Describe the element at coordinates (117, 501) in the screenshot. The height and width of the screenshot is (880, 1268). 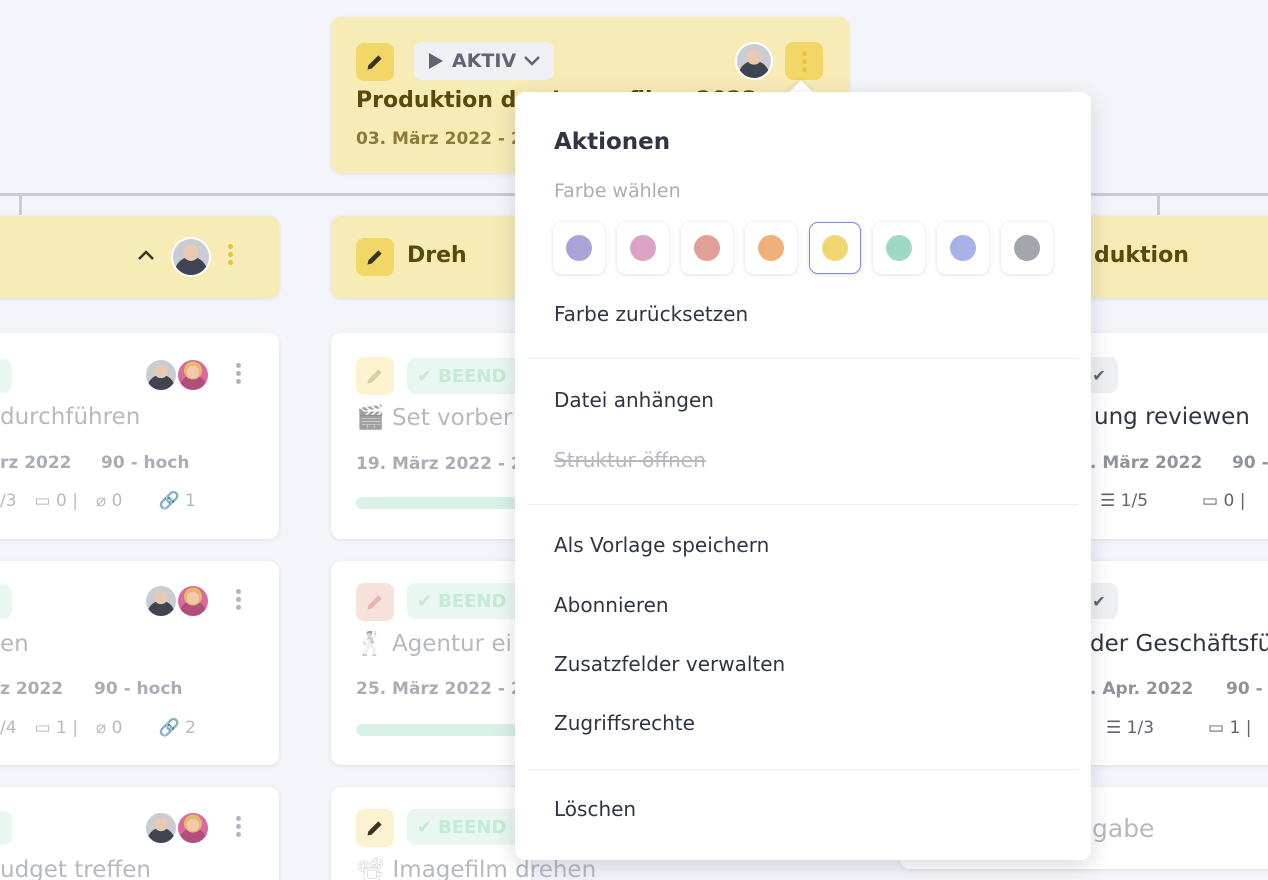
I see `attachment-count: 0` at that location.